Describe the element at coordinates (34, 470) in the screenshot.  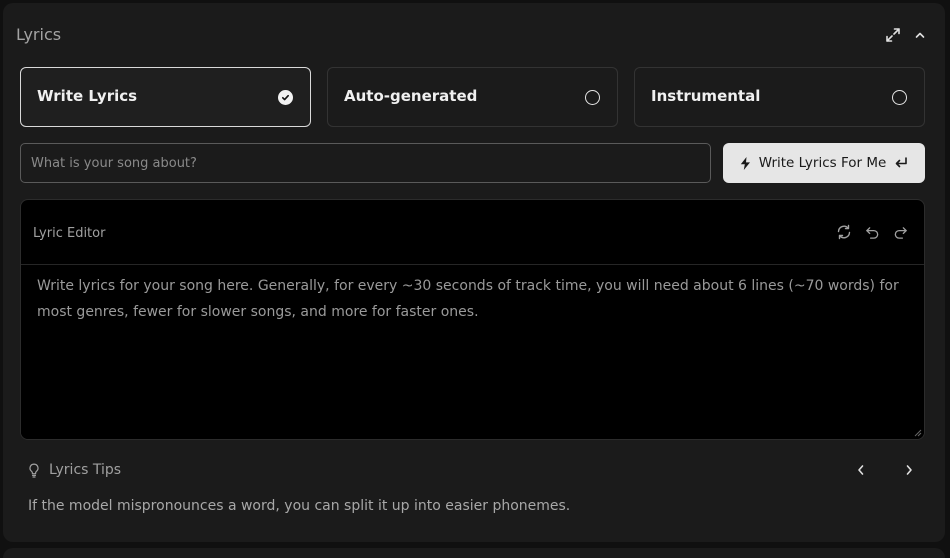
I see `lightbulb-icon` at that location.